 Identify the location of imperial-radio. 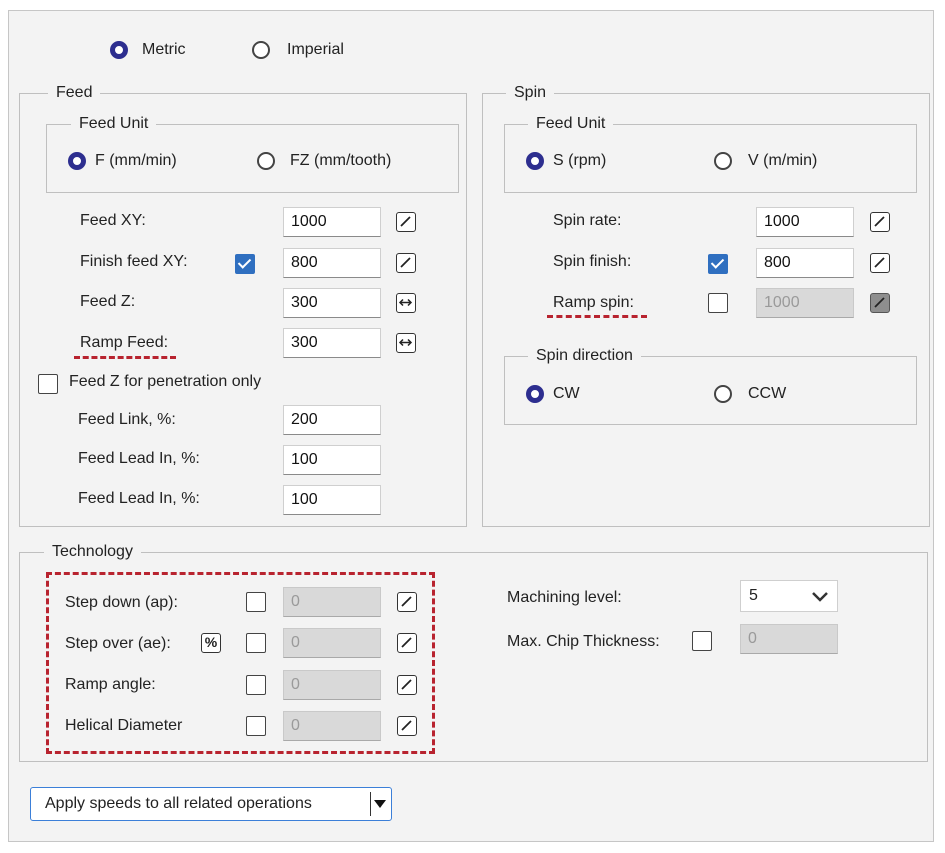
(261, 50).